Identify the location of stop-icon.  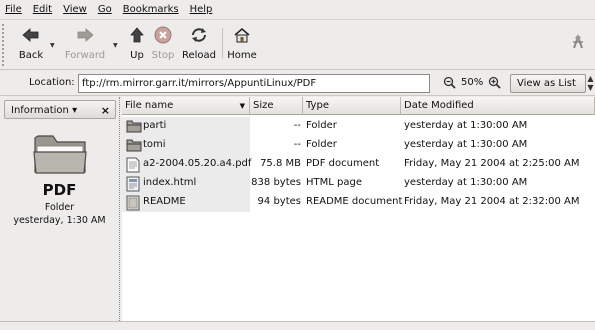
(163, 35).